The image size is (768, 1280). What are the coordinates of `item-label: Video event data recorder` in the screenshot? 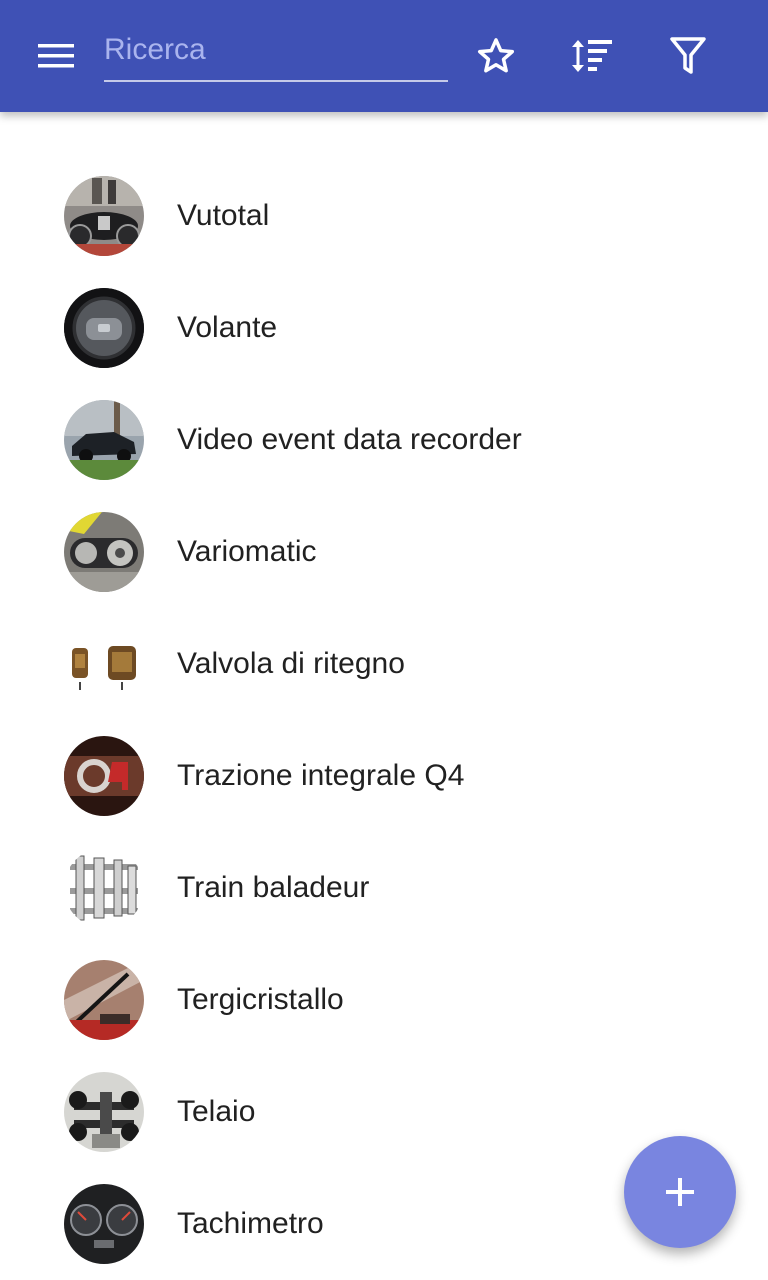 It's located at (349, 439).